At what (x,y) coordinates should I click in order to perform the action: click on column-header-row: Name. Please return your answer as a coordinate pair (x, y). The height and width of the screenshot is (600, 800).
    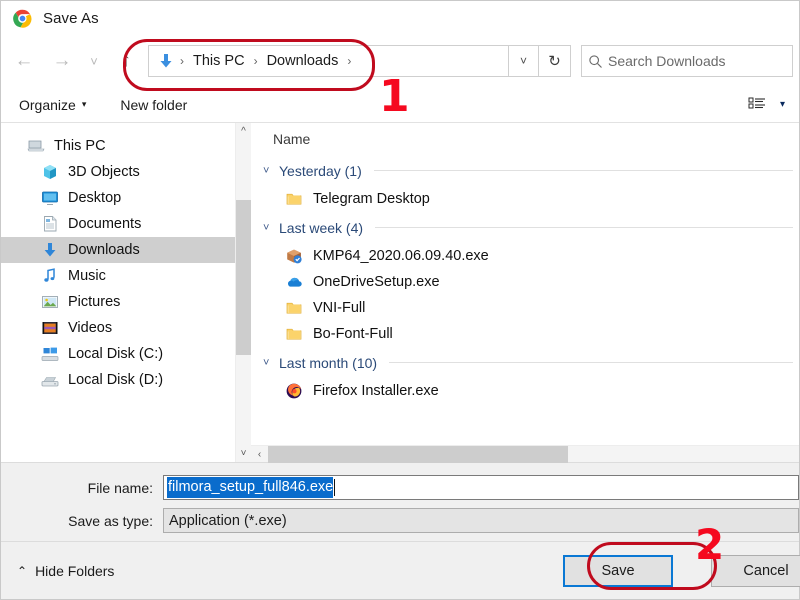
    Looking at the image, I should click on (525, 139).